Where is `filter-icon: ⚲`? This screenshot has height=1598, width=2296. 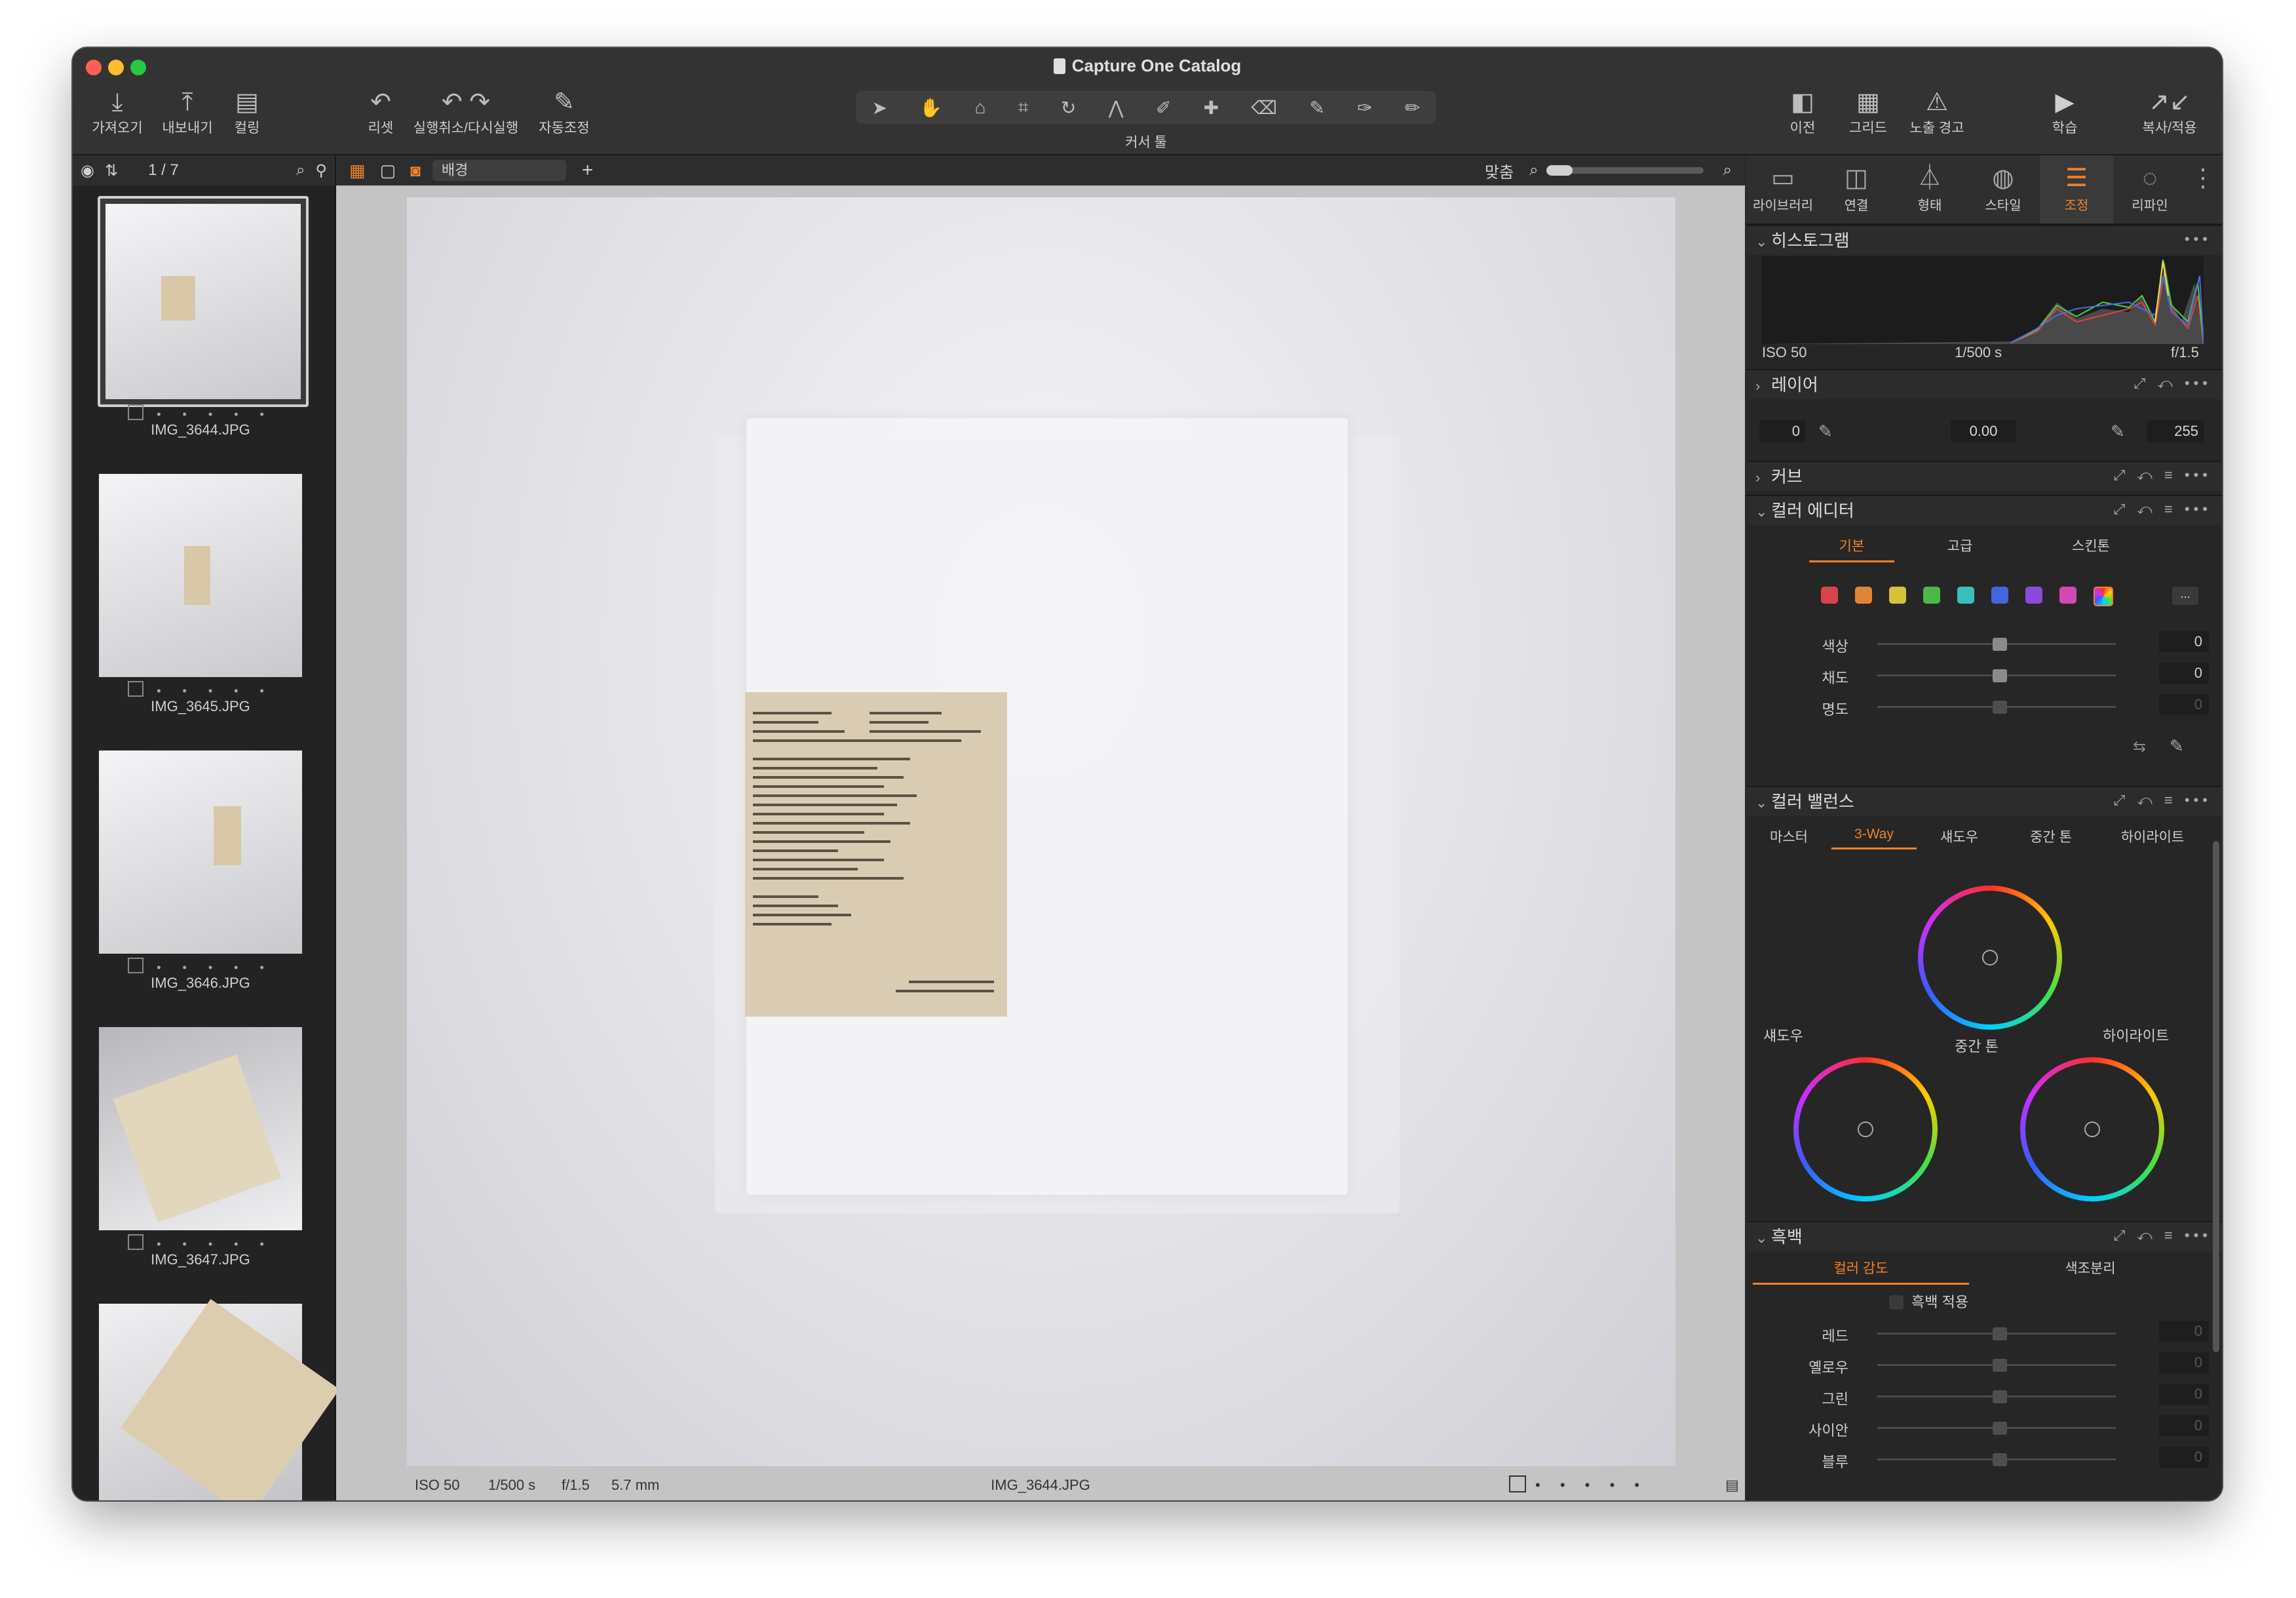
filter-icon: ⚲ is located at coordinates (321, 170).